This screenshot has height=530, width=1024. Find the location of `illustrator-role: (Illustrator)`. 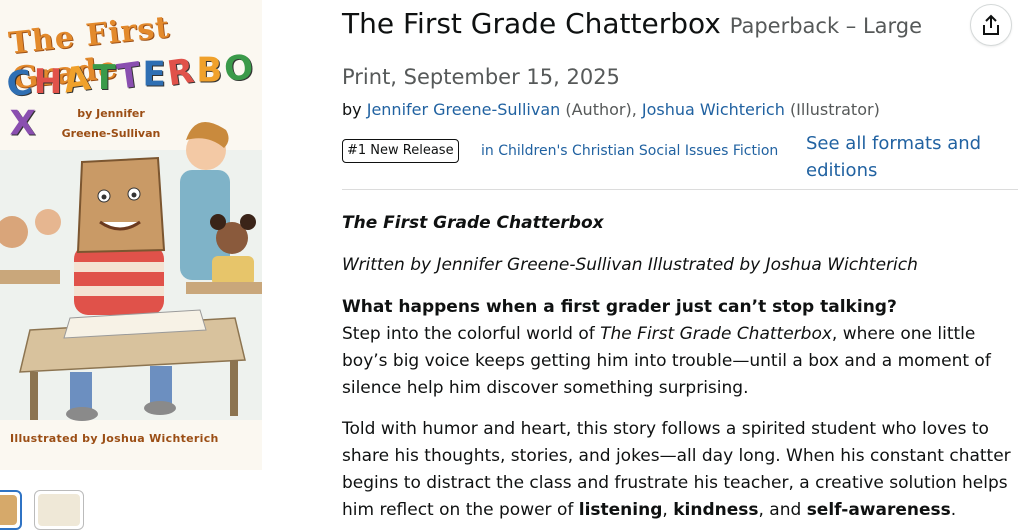

illustrator-role: (Illustrator) is located at coordinates (834, 109).